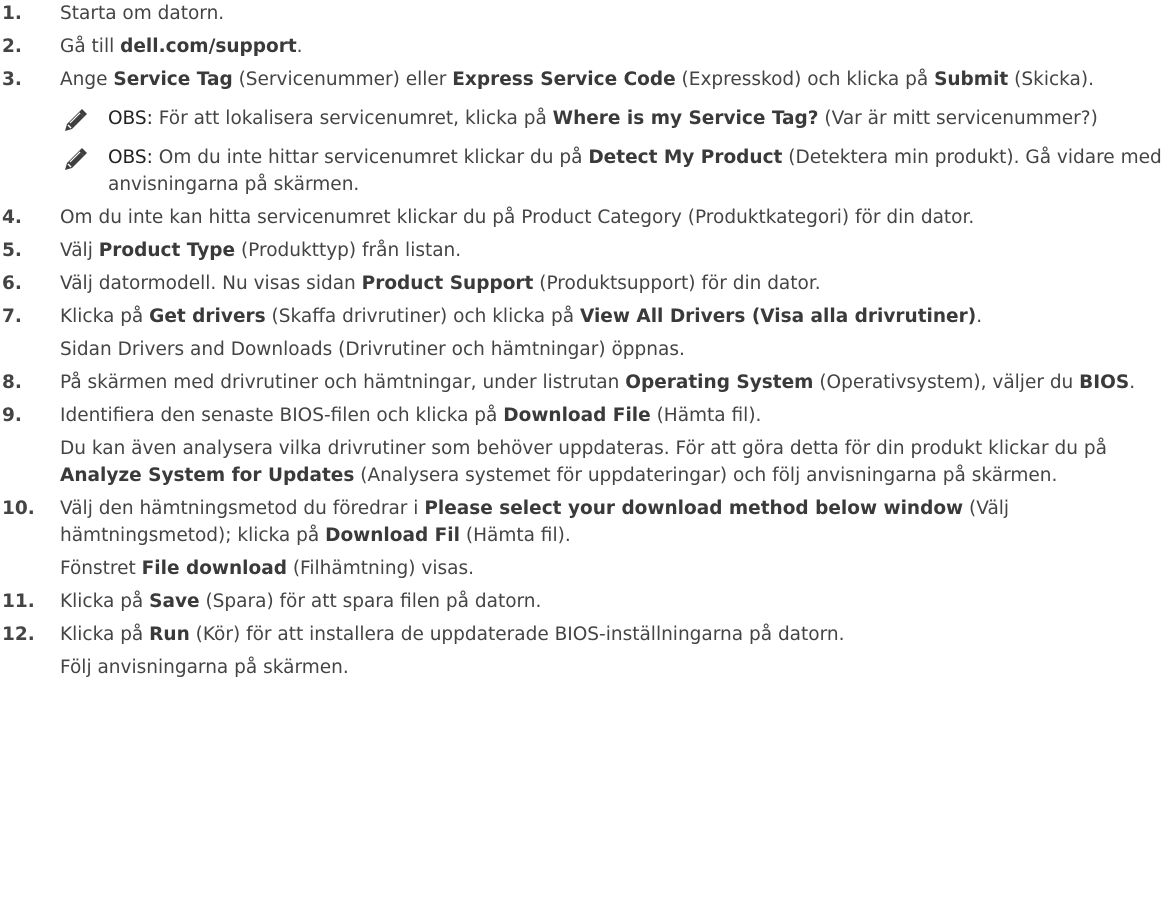 Image resolution: width=1175 pixels, height=902 pixels. What do you see at coordinates (208, 46) in the screenshot?
I see `ui-term: dell.com/support` at bounding box center [208, 46].